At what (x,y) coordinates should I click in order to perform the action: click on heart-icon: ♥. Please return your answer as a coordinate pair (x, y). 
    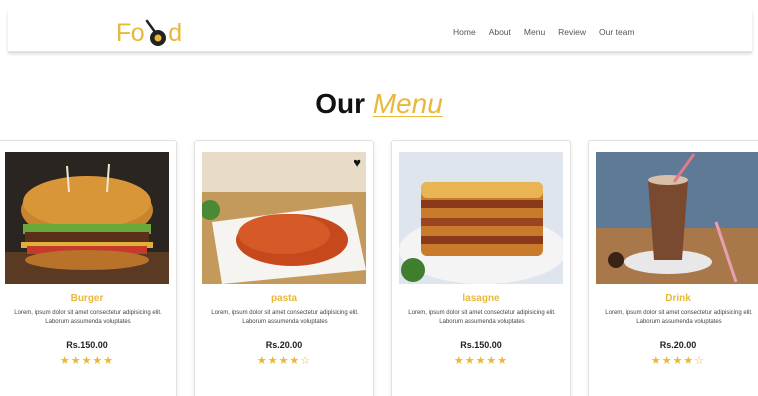
    Looking at the image, I should click on (357, 162).